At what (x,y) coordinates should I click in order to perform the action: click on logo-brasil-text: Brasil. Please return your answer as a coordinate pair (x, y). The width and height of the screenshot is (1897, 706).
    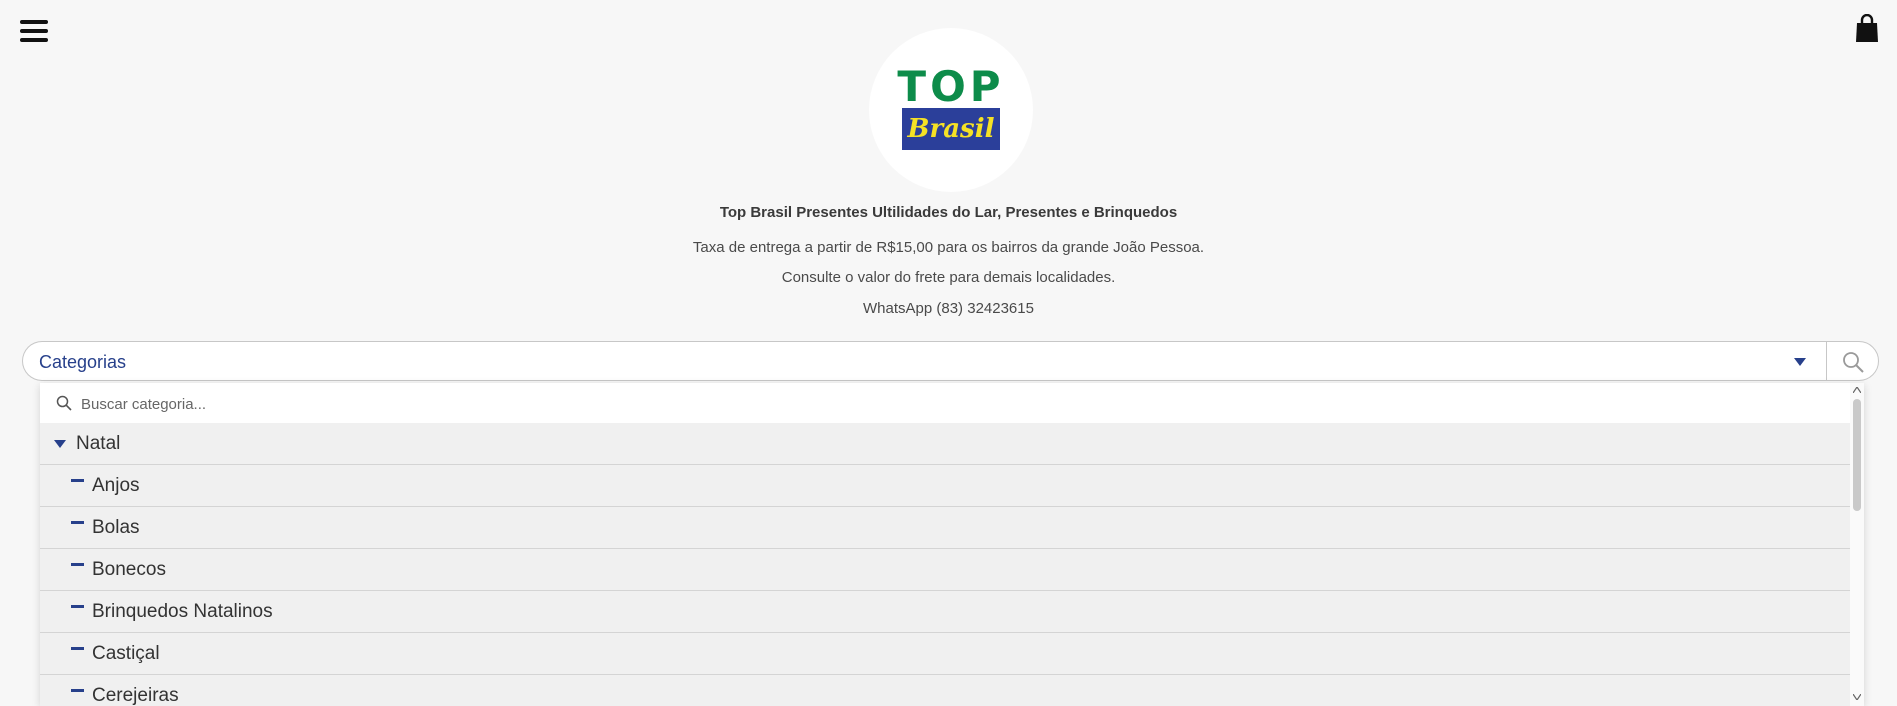
    Looking at the image, I should click on (951, 129).